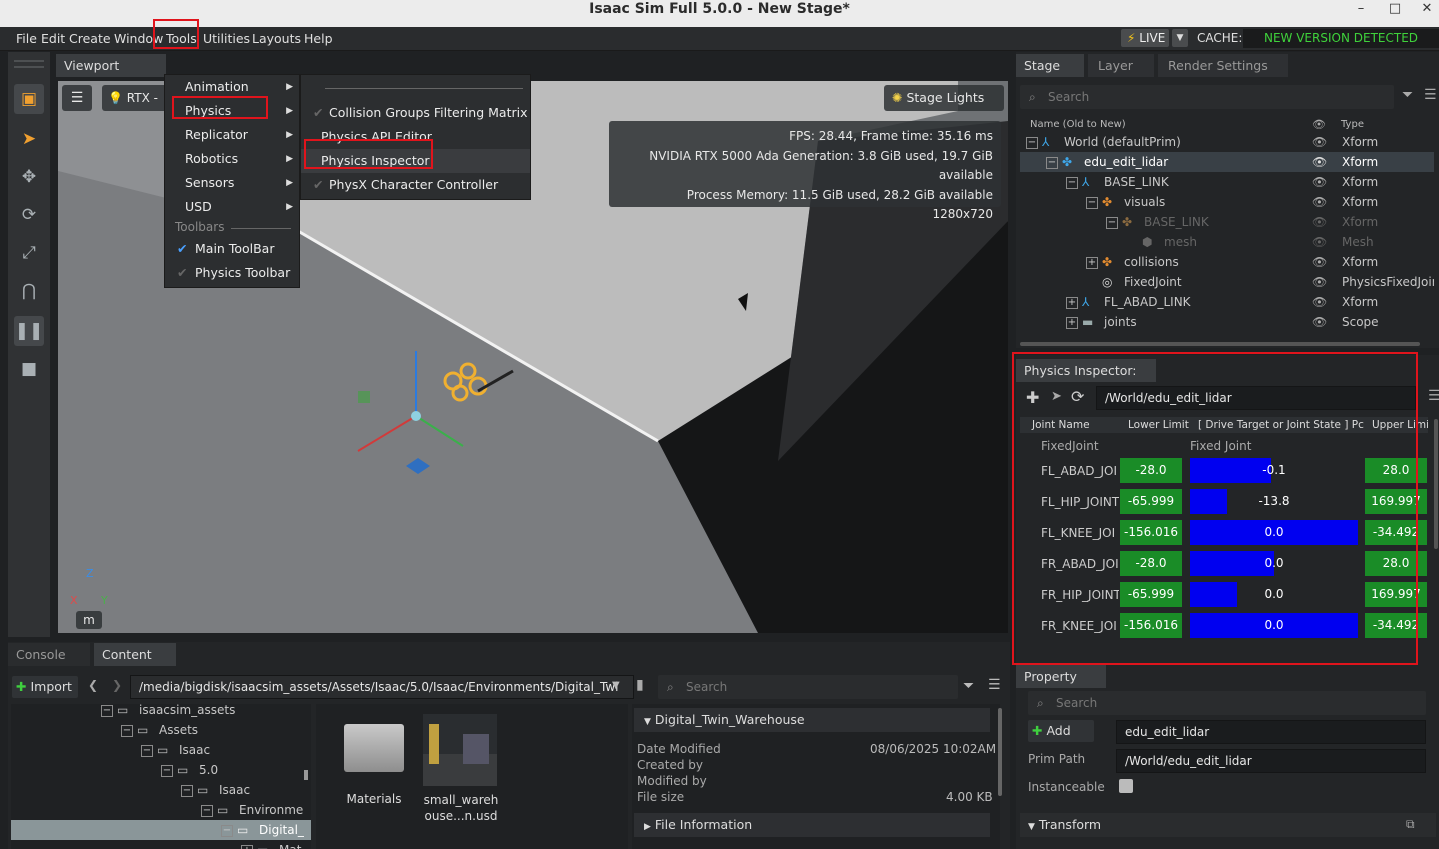  Describe the element at coordinates (161, 770) in the screenshot. I see `tree-folder-5-0: − ▭ 5.0` at that location.